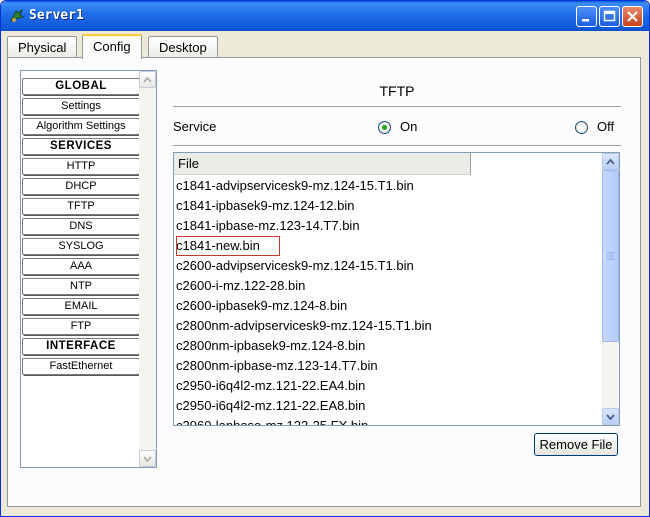 This screenshot has height=517, width=650. I want to click on file-list-item: c2800nm-ipbasek9-mz.124-8.bin, so click(270, 346).